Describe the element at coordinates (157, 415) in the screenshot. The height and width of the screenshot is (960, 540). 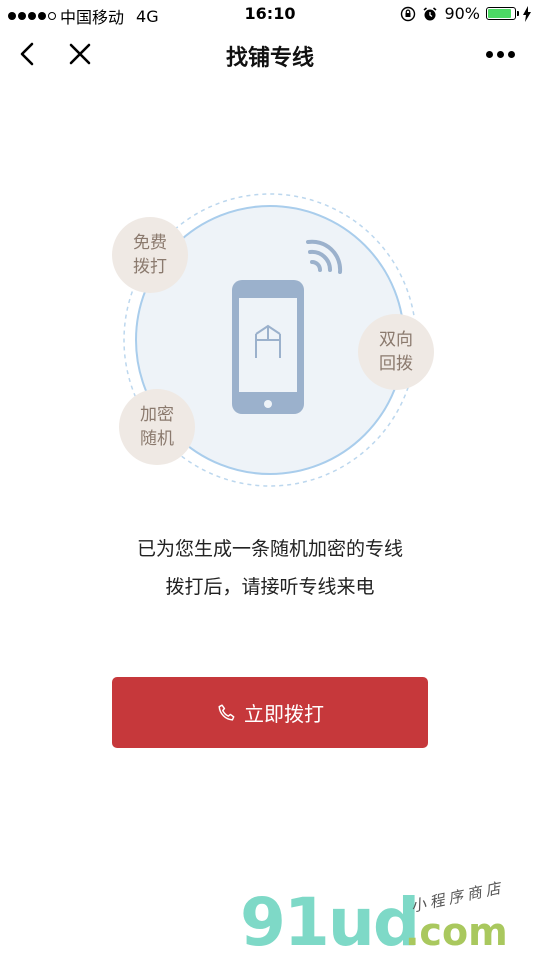
I see `badge-encrypt-line1: 加密` at that location.